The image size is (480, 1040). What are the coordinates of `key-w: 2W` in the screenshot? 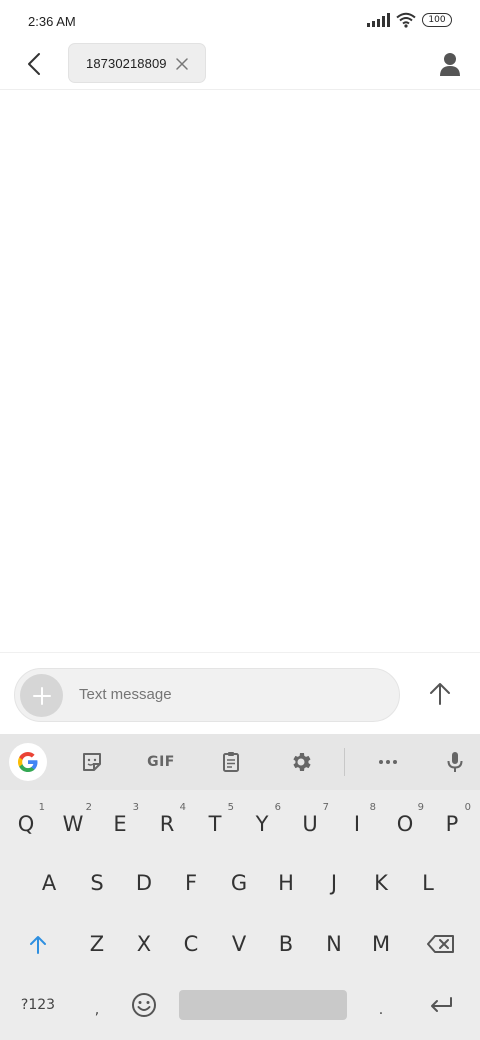 It's located at (73, 822).